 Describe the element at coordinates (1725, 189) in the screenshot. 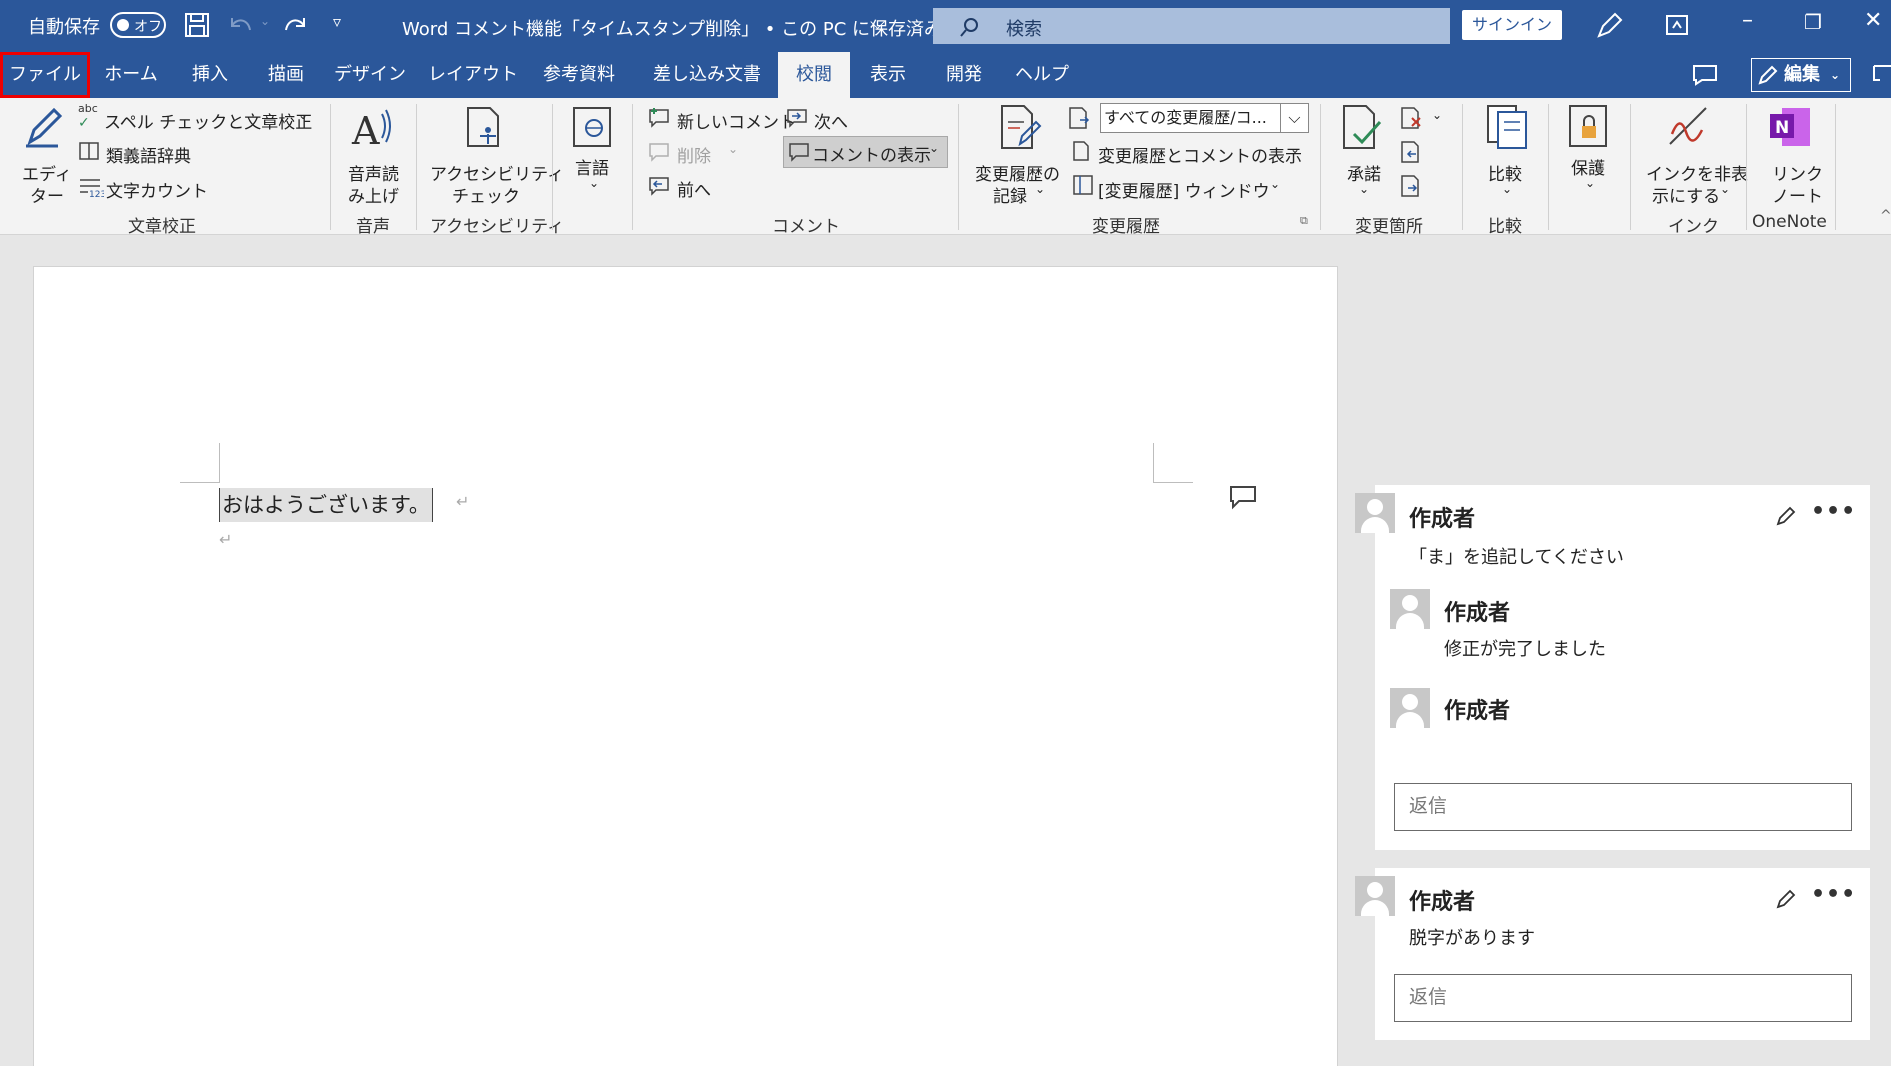

I see `hide-ink-dropdown-icon: ⌄` at that location.